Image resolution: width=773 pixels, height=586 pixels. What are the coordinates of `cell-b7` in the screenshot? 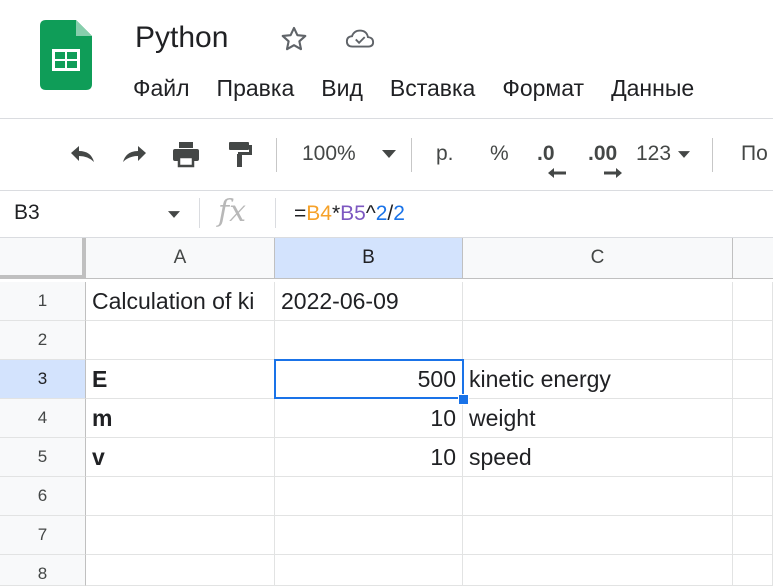 It's located at (369, 535).